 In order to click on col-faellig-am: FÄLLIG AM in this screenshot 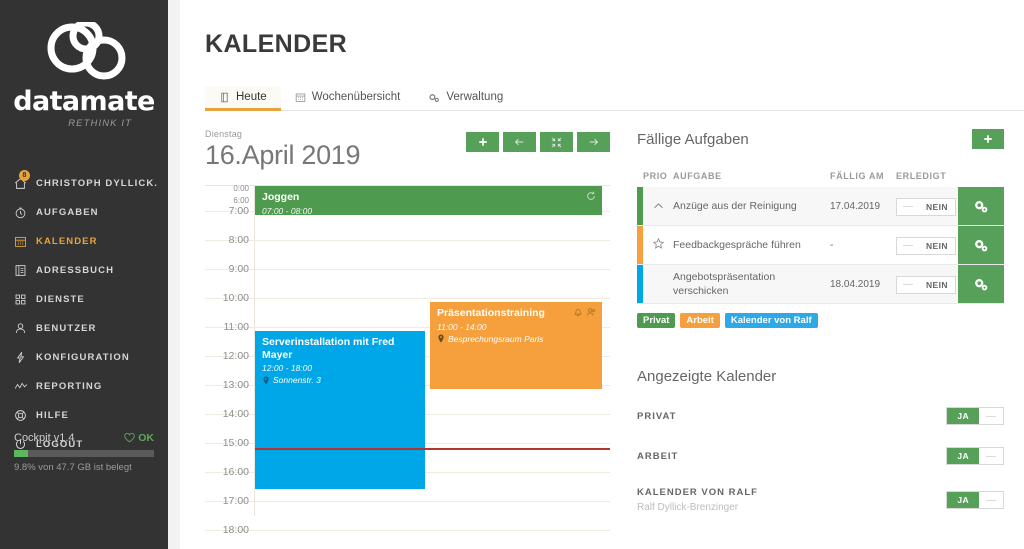, I will do `click(857, 176)`.